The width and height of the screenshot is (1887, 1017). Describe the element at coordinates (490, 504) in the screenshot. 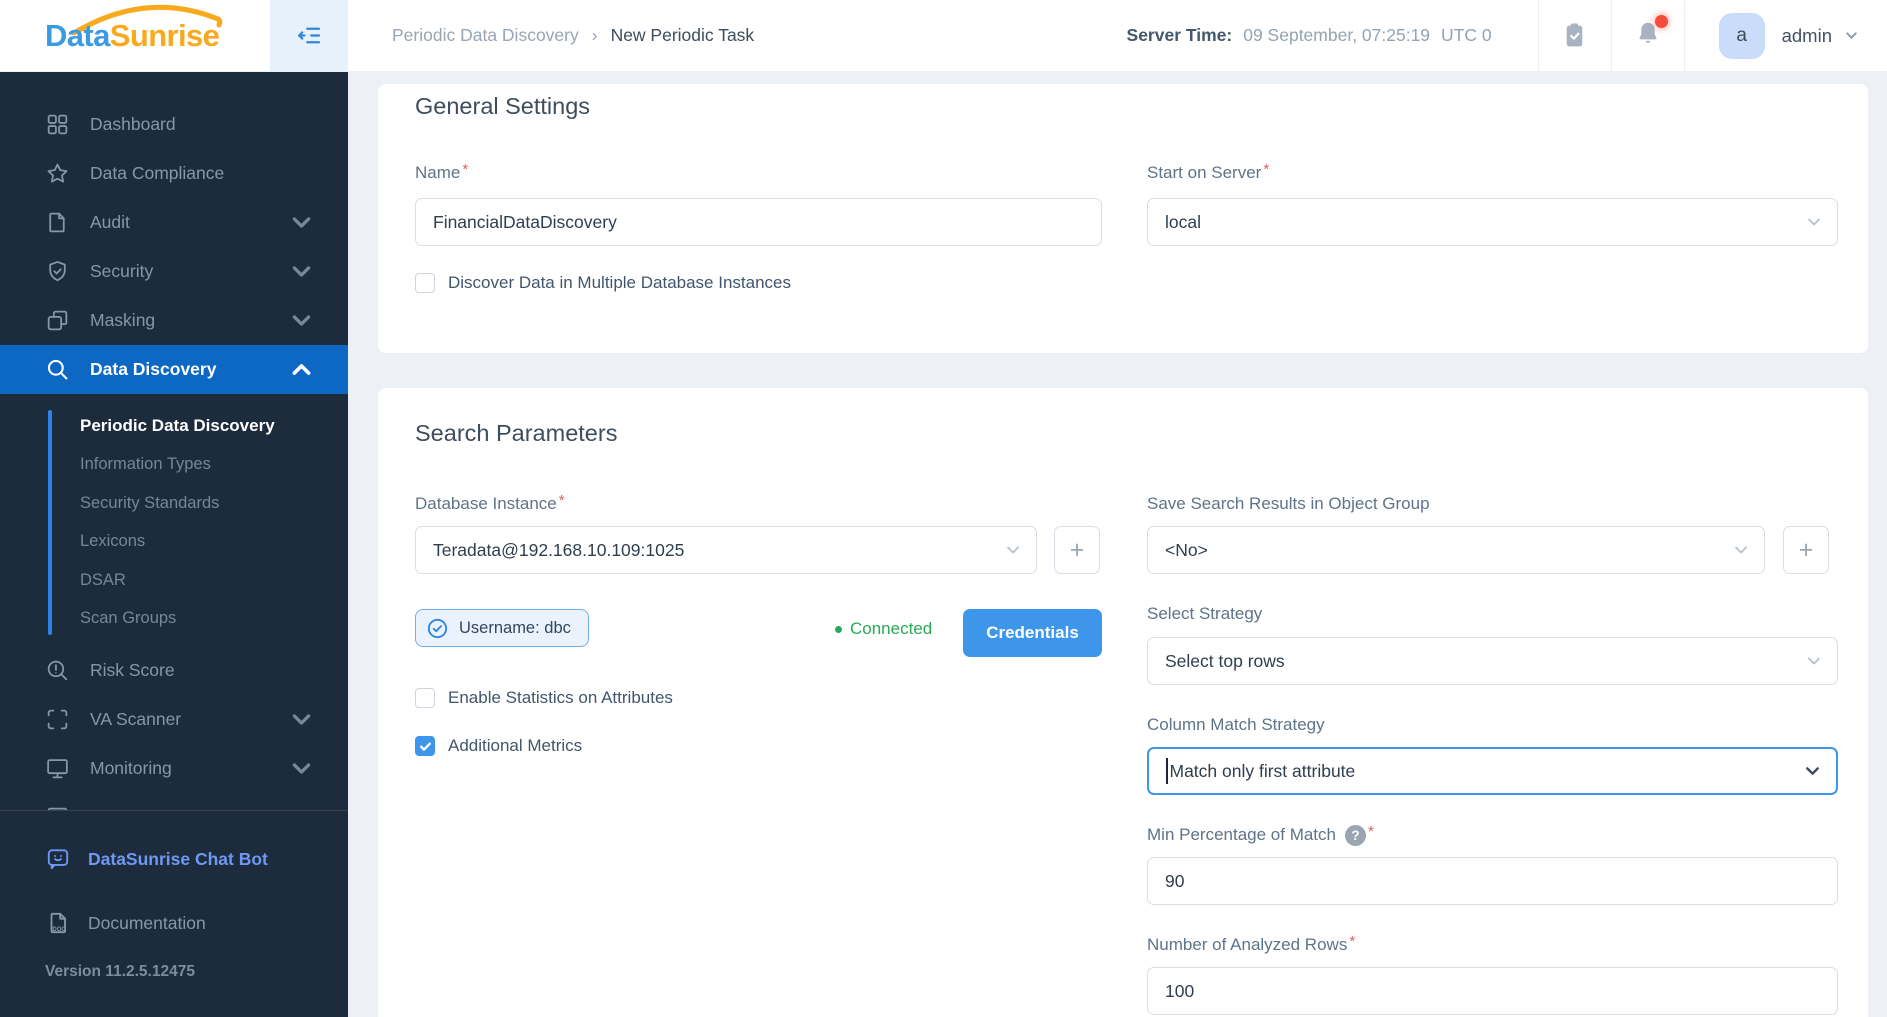

I see `database-instance-label: Database Instance` at that location.